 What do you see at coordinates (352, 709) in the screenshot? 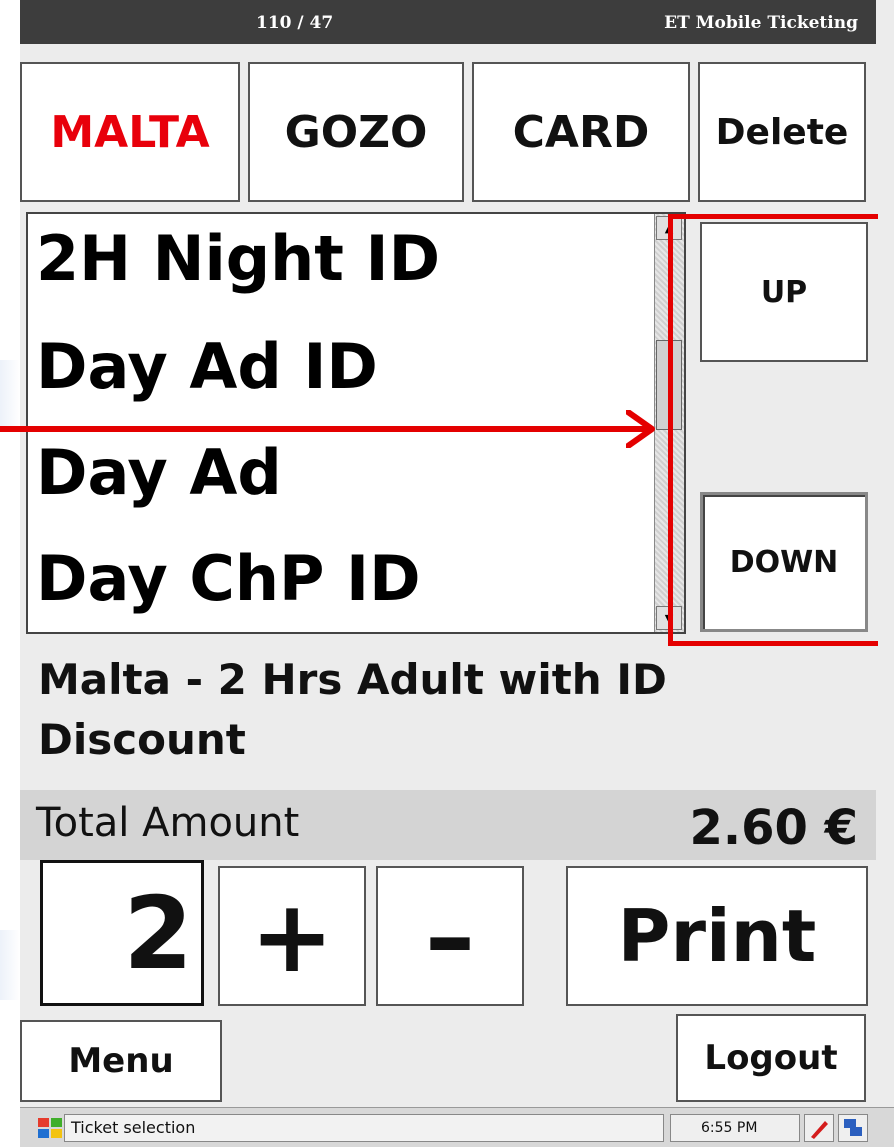
I see `selection-description: Malta - 2 Hrs Adult with ID Discount` at bounding box center [352, 709].